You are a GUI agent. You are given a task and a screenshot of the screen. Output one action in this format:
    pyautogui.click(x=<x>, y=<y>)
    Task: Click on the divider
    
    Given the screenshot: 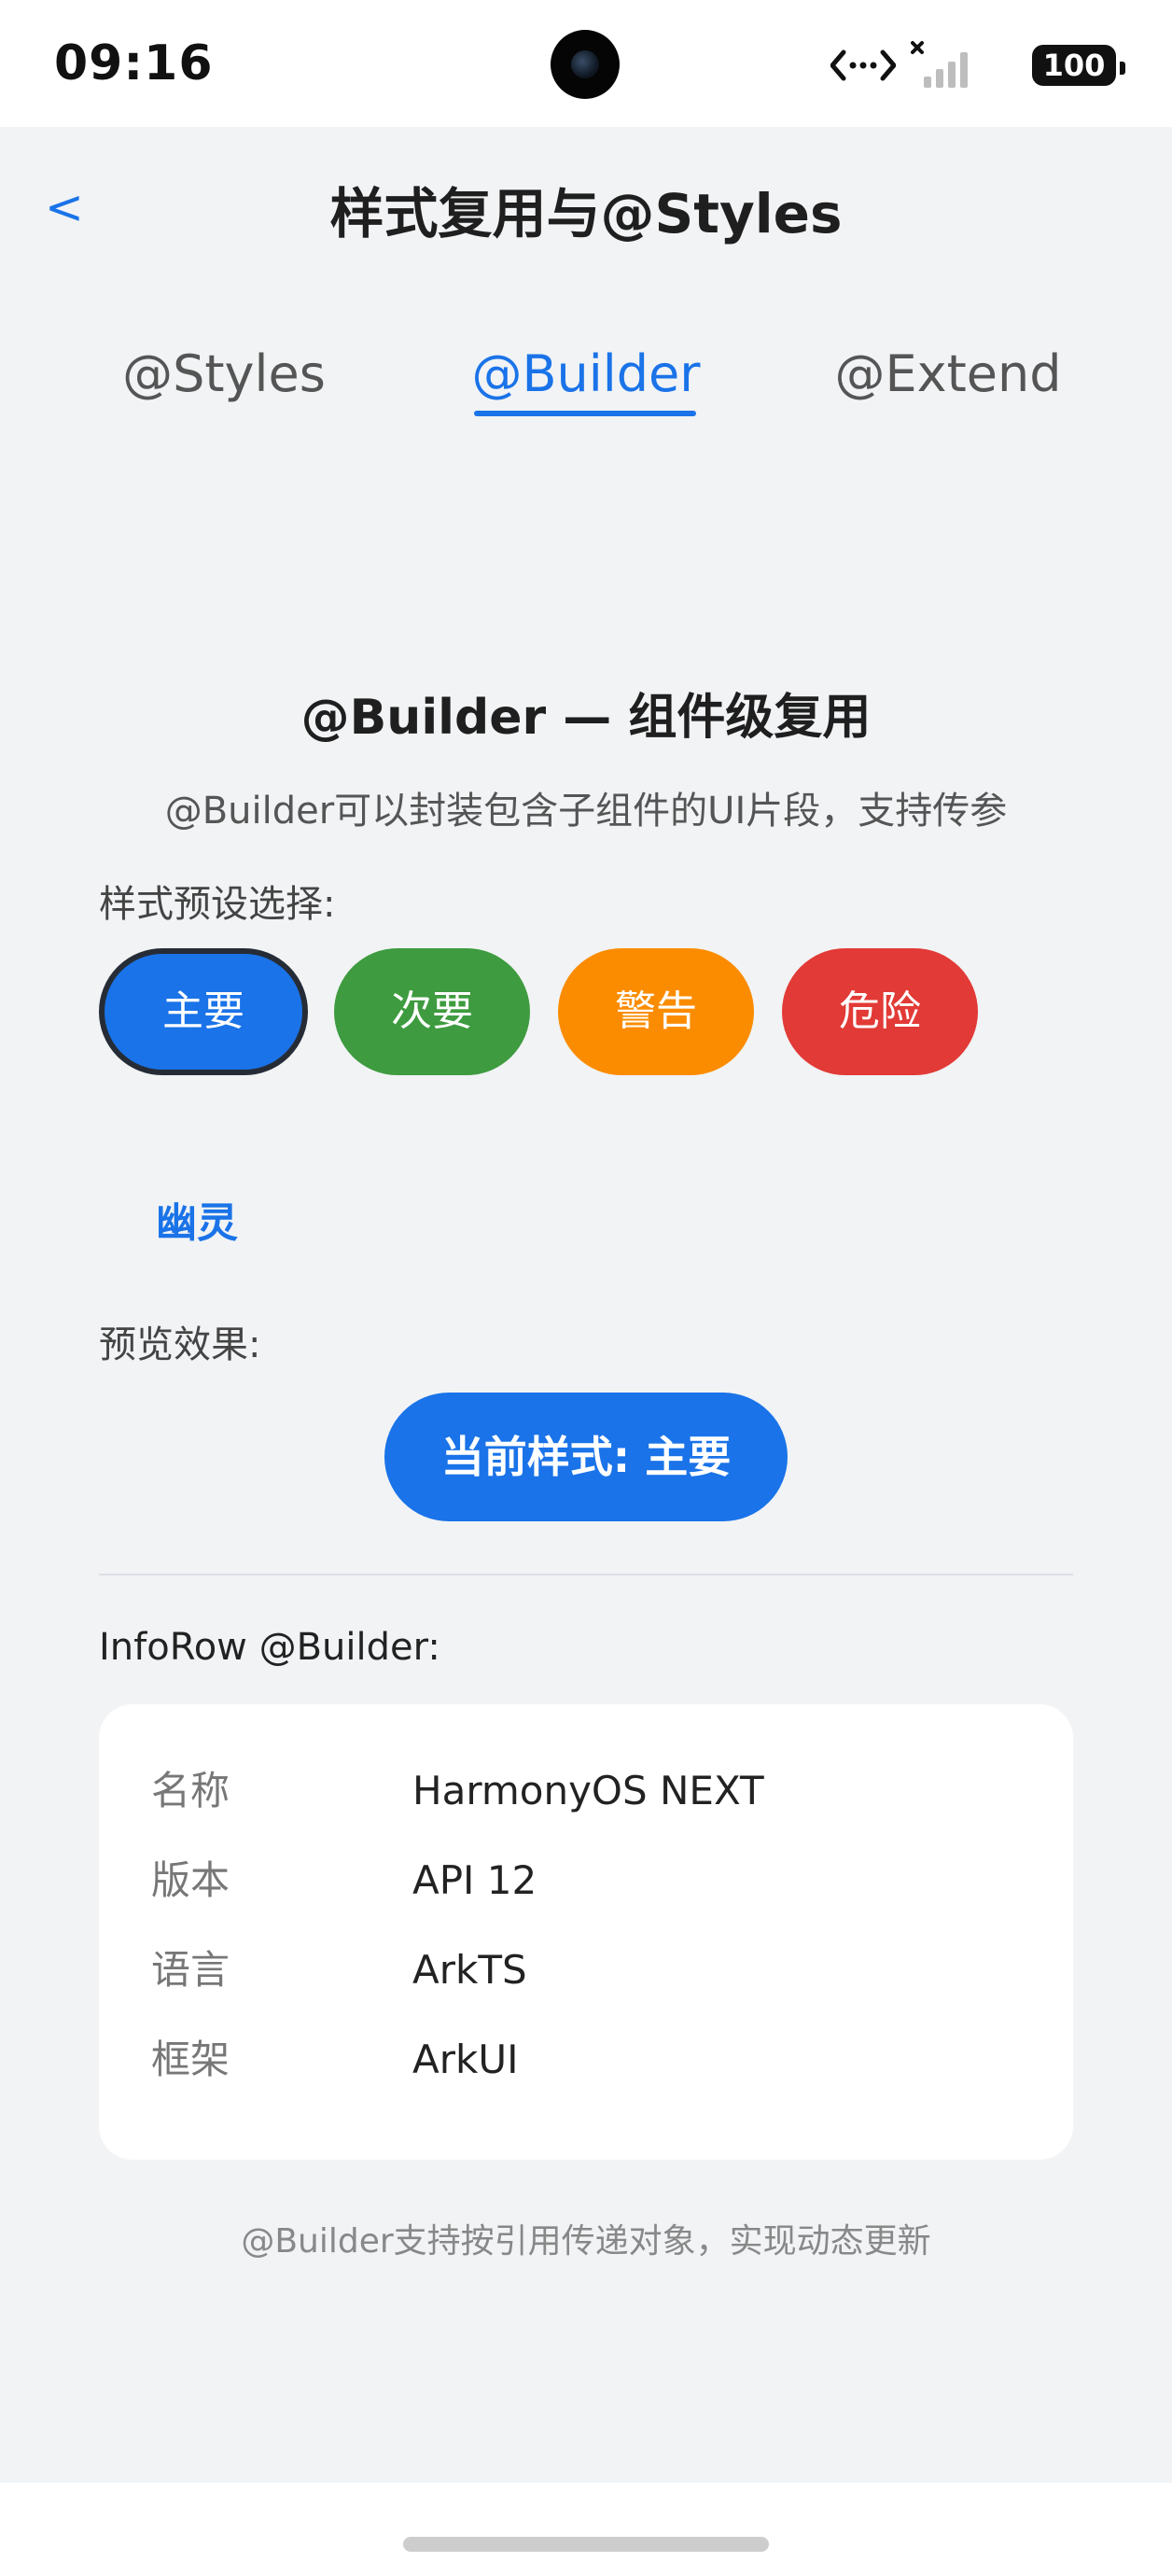 What is the action you would take?
    pyautogui.click(x=586, y=1574)
    